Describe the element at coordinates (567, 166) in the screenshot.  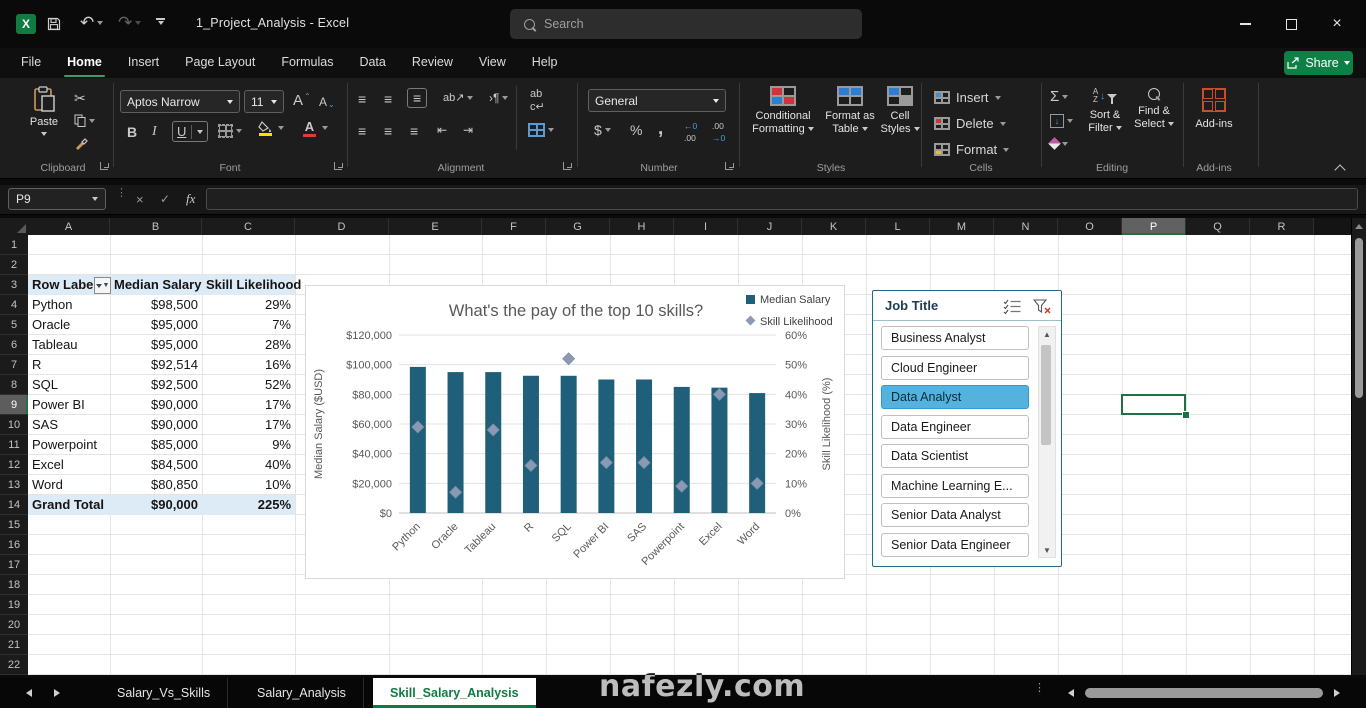
I see `alignment-dialog-launcher` at that location.